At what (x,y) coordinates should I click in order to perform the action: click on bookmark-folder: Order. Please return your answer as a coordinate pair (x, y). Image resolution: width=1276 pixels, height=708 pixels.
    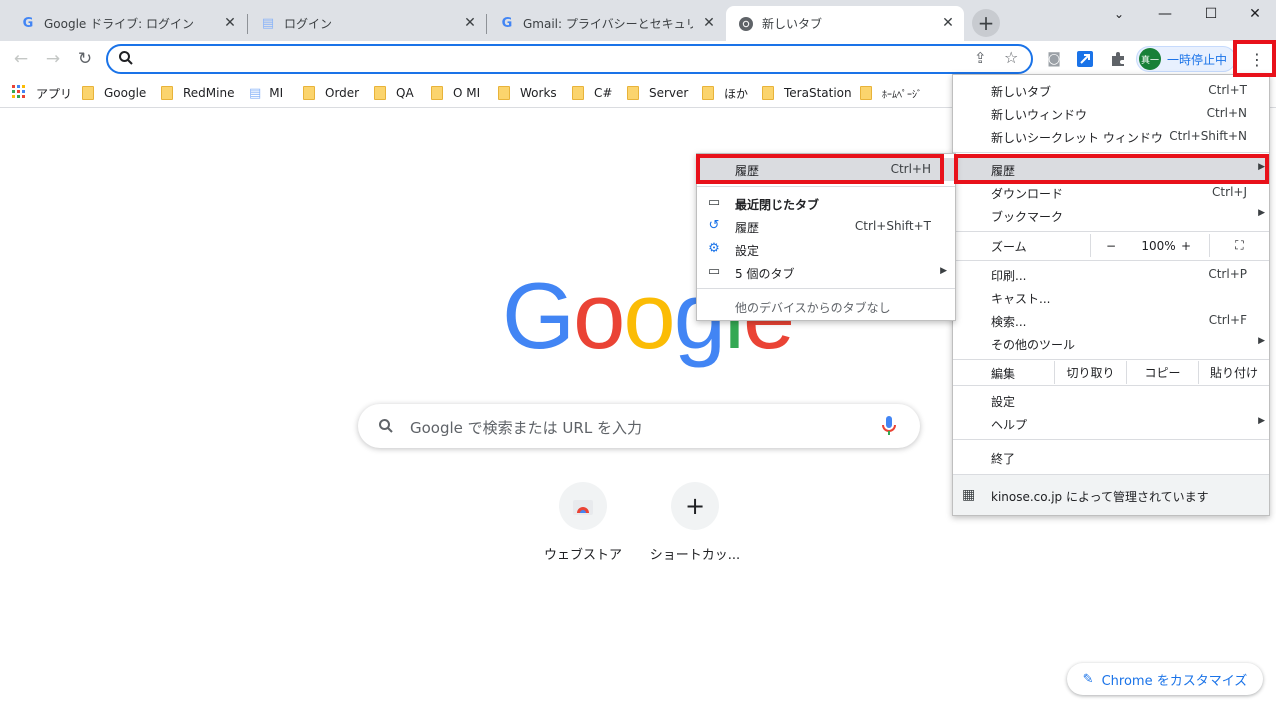
    Looking at the image, I should click on (331, 93).